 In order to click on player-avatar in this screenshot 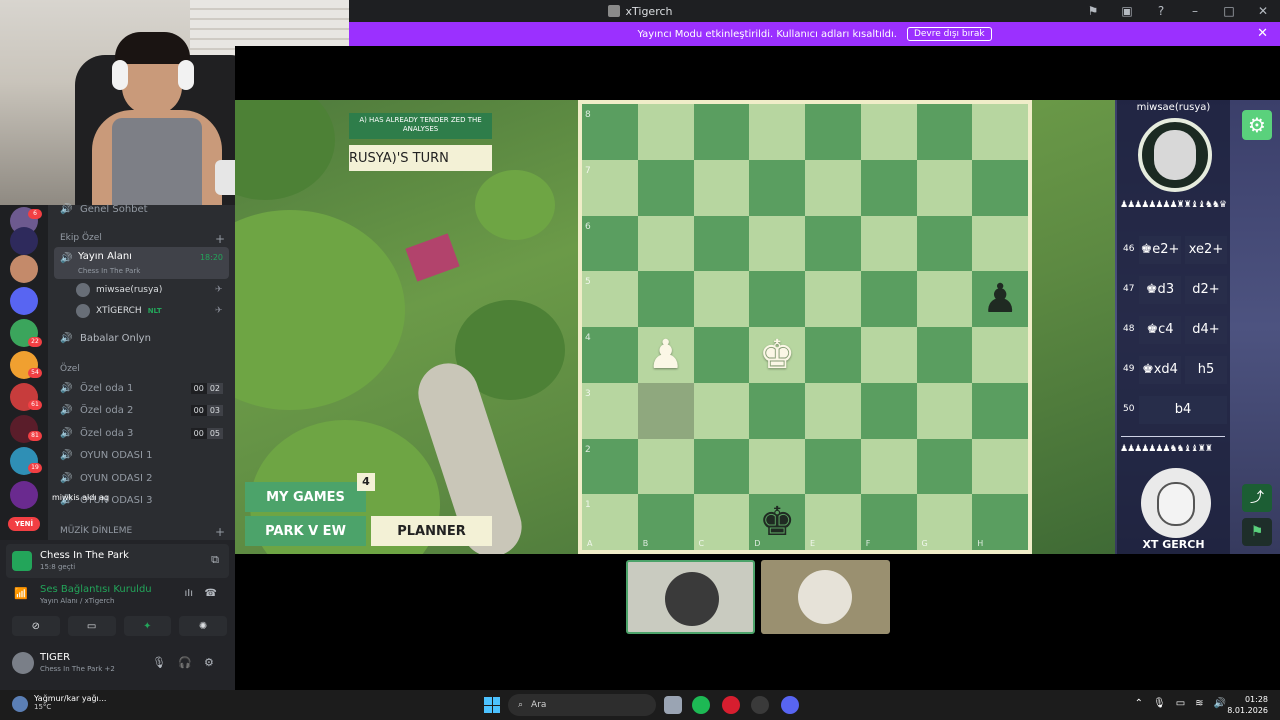, I will do `click(1176, 503)`.